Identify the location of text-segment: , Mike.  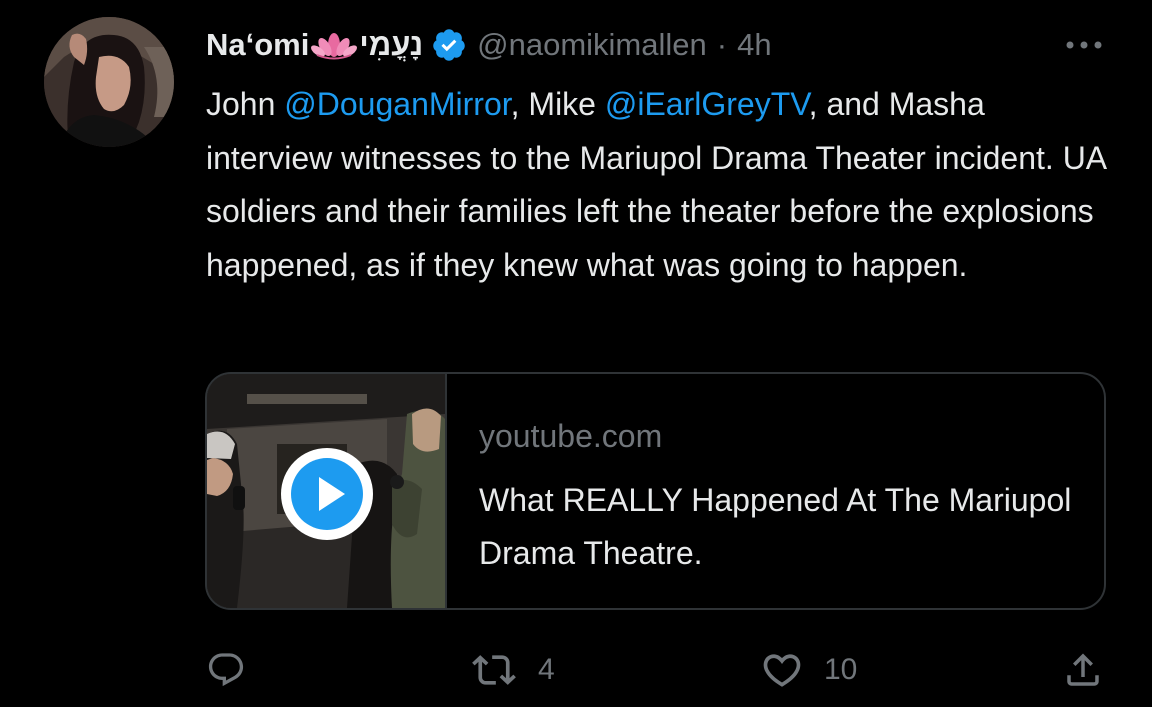
(557, 104).